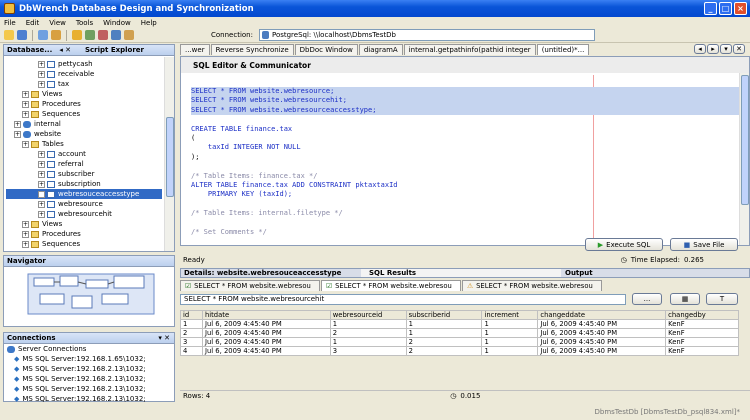 The width and height of the screenshot is (750, 420). I want to click on settings-icon, so click(129, 35).